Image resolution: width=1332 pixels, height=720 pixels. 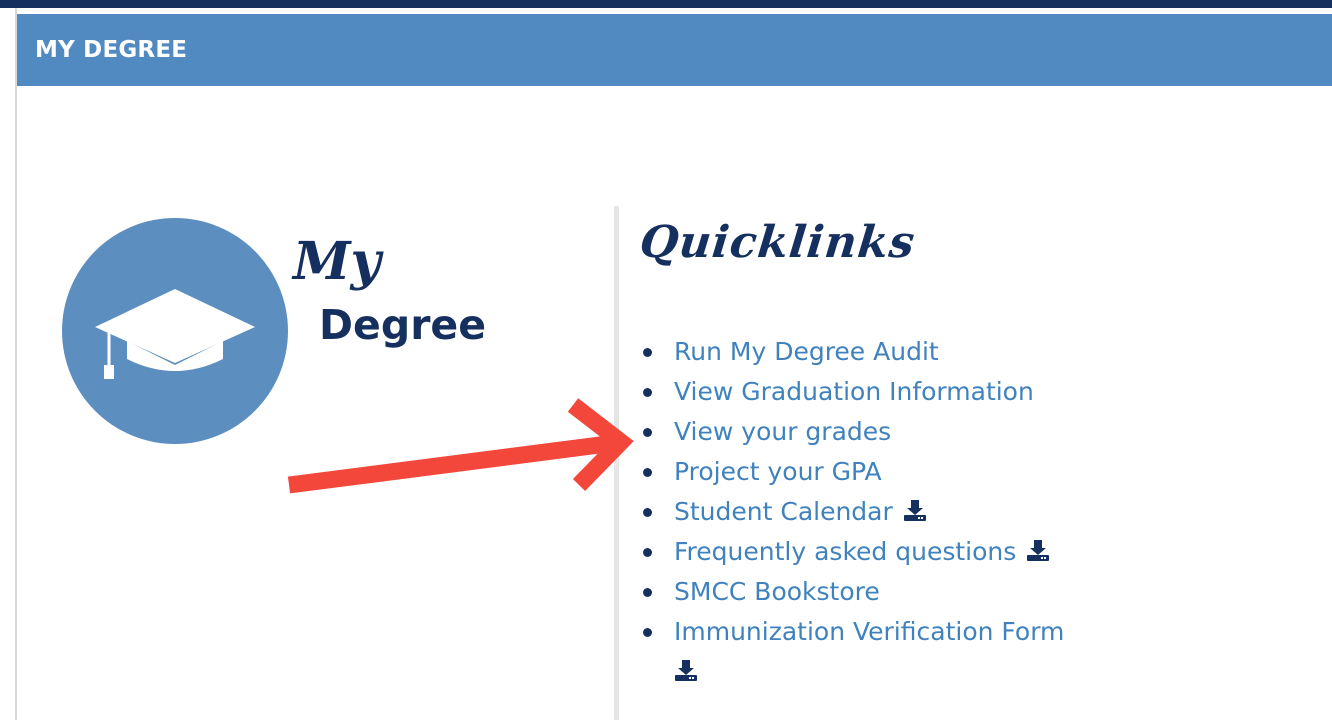 I want to click on red-arrow-icon, so click(x=460, y=446).